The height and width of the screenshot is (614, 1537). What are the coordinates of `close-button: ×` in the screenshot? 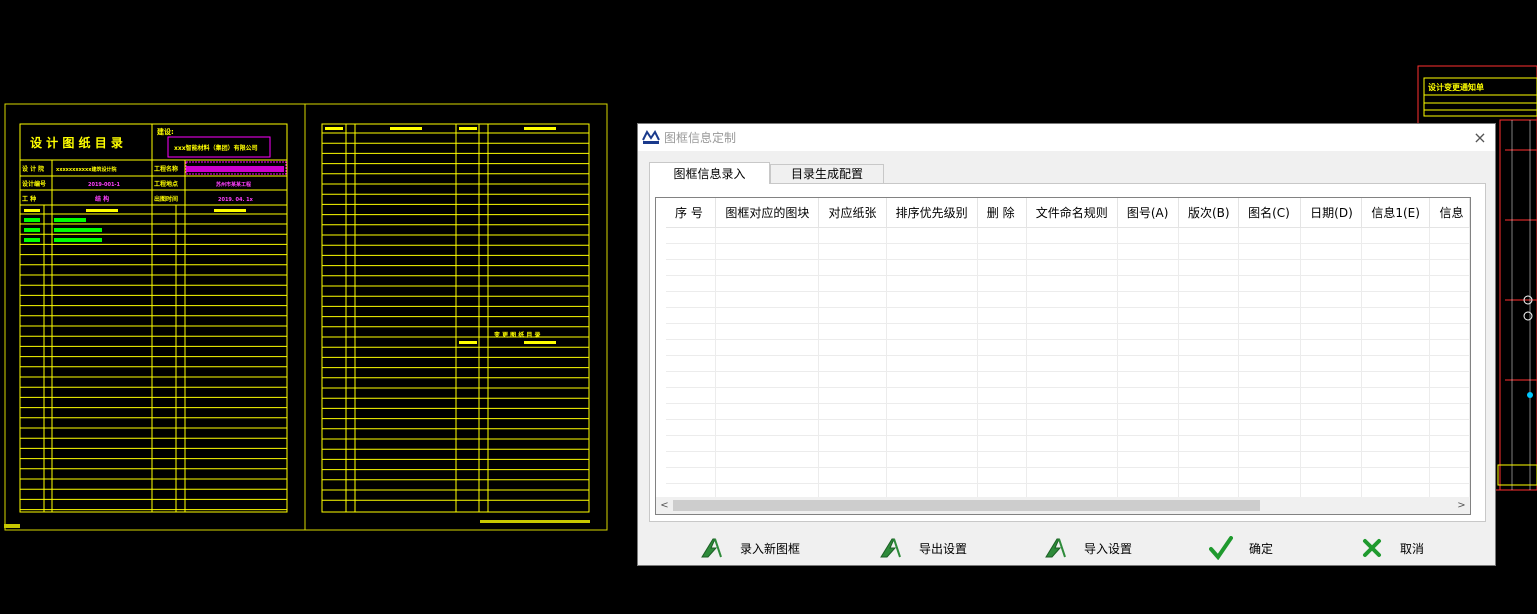 It's located at (1480, 137).